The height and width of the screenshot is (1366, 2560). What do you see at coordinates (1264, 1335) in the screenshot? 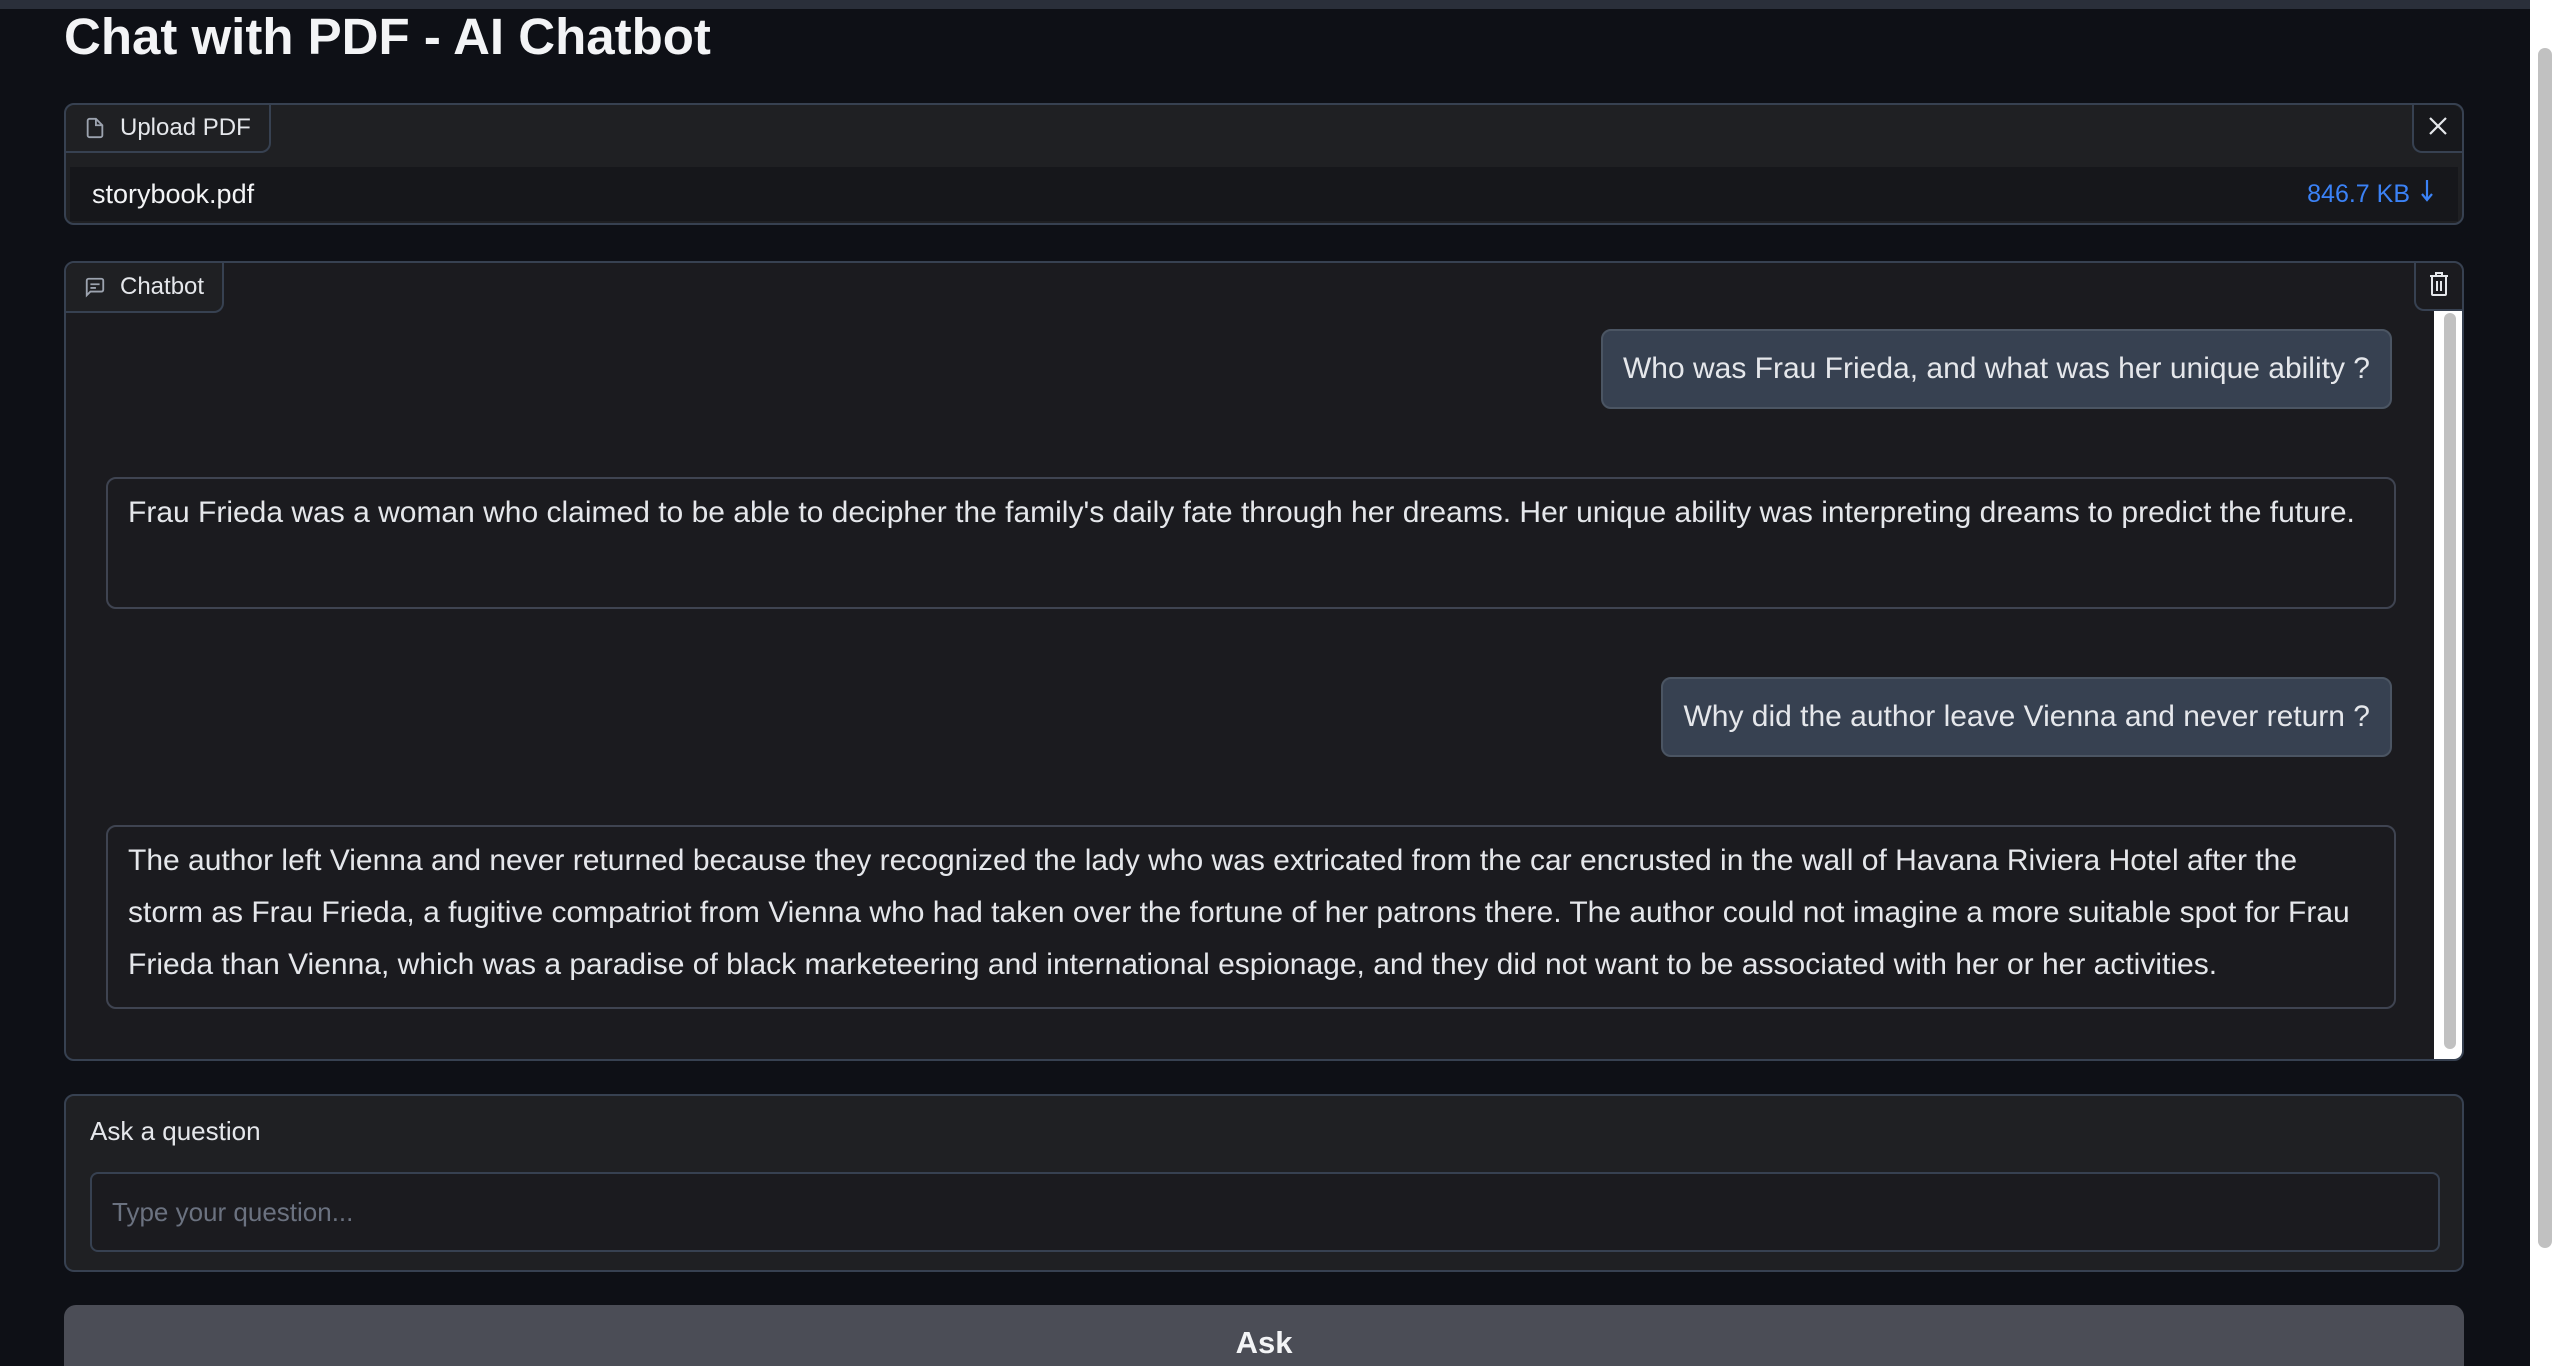
I see `ask-button: Ask` at bounding box center [1264, 1335].